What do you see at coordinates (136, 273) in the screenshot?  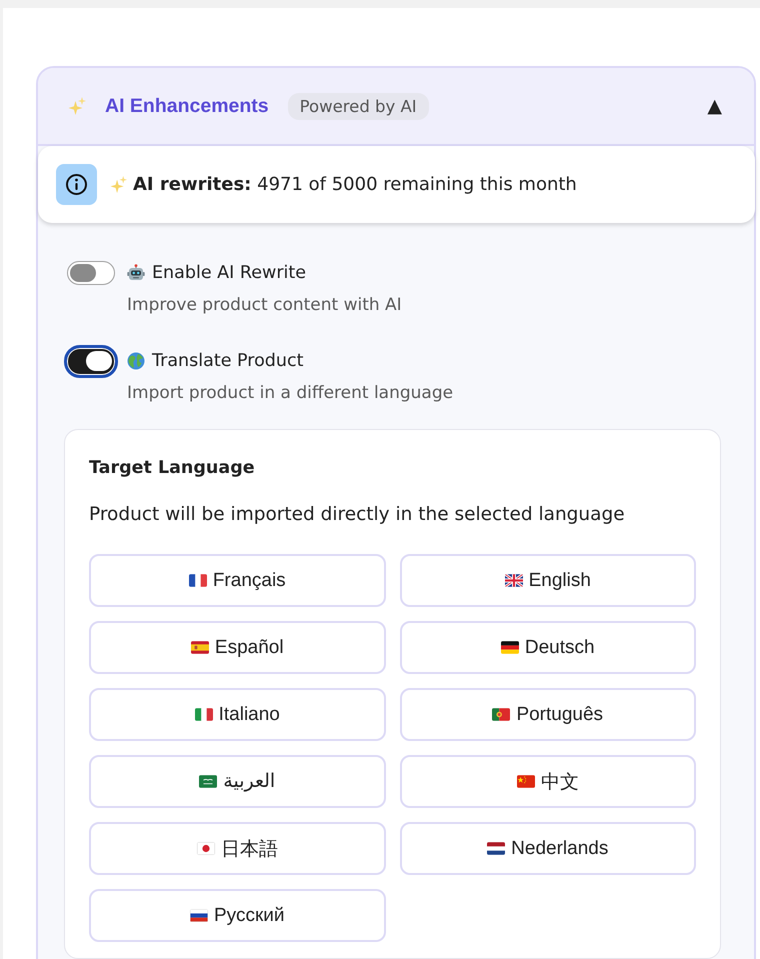 I see `robot-icon` at bounding box center [136, 273].